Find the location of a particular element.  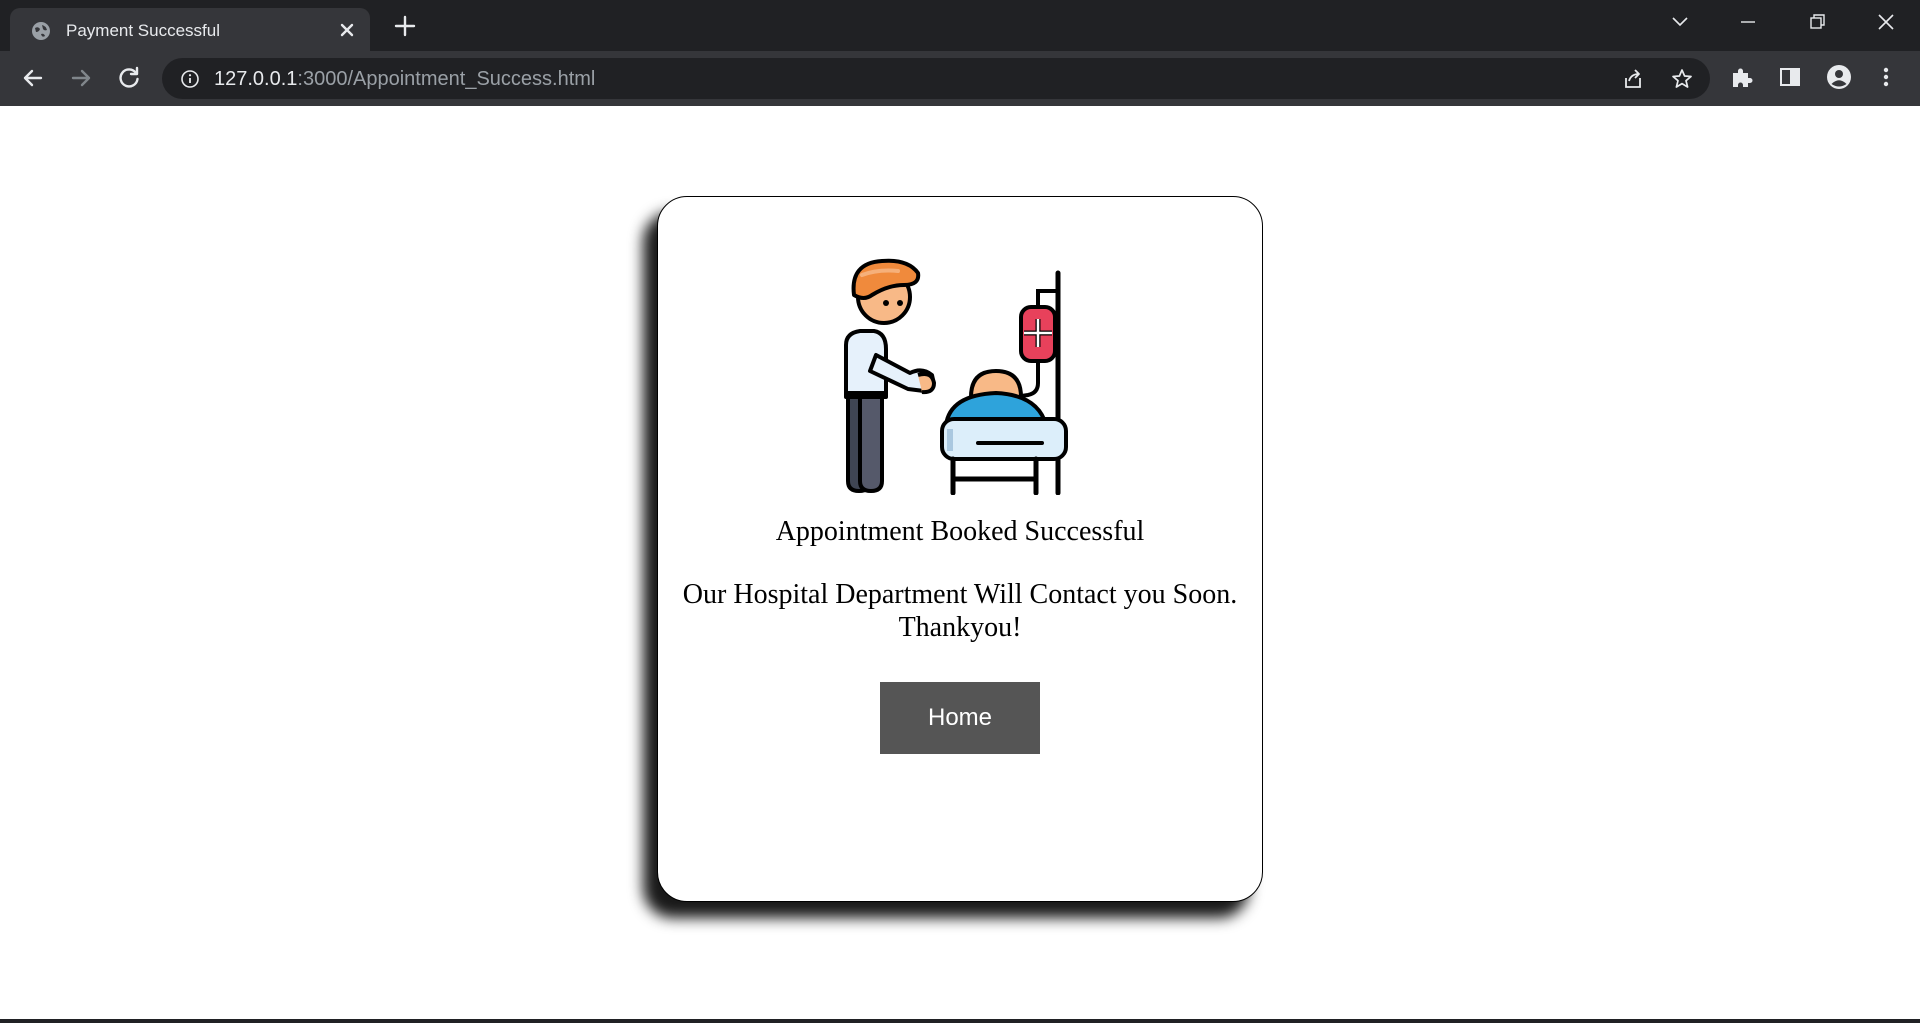

tab-title: Payment Successful is located at coordinates (143, 30).